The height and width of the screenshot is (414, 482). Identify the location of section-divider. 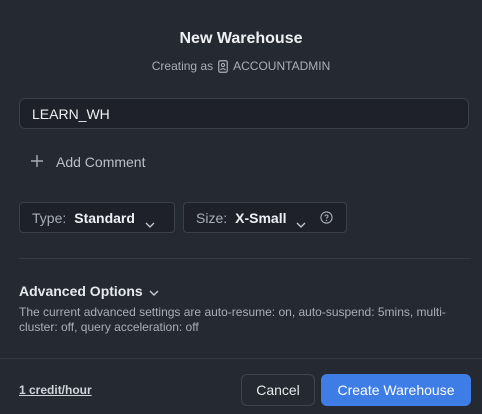
(245, 258).